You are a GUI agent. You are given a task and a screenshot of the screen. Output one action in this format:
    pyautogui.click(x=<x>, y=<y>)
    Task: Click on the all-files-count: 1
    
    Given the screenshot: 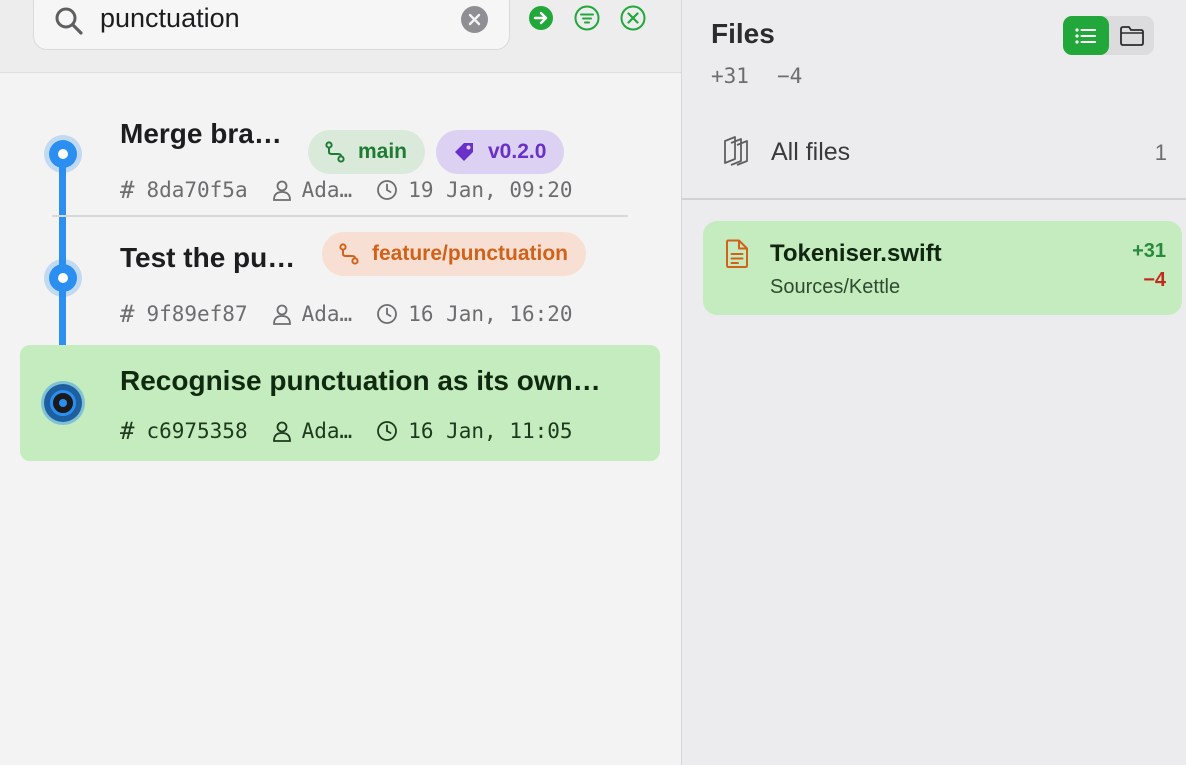 What is the action you would take?
    pyautogui.click(x=1160, y=152)
    